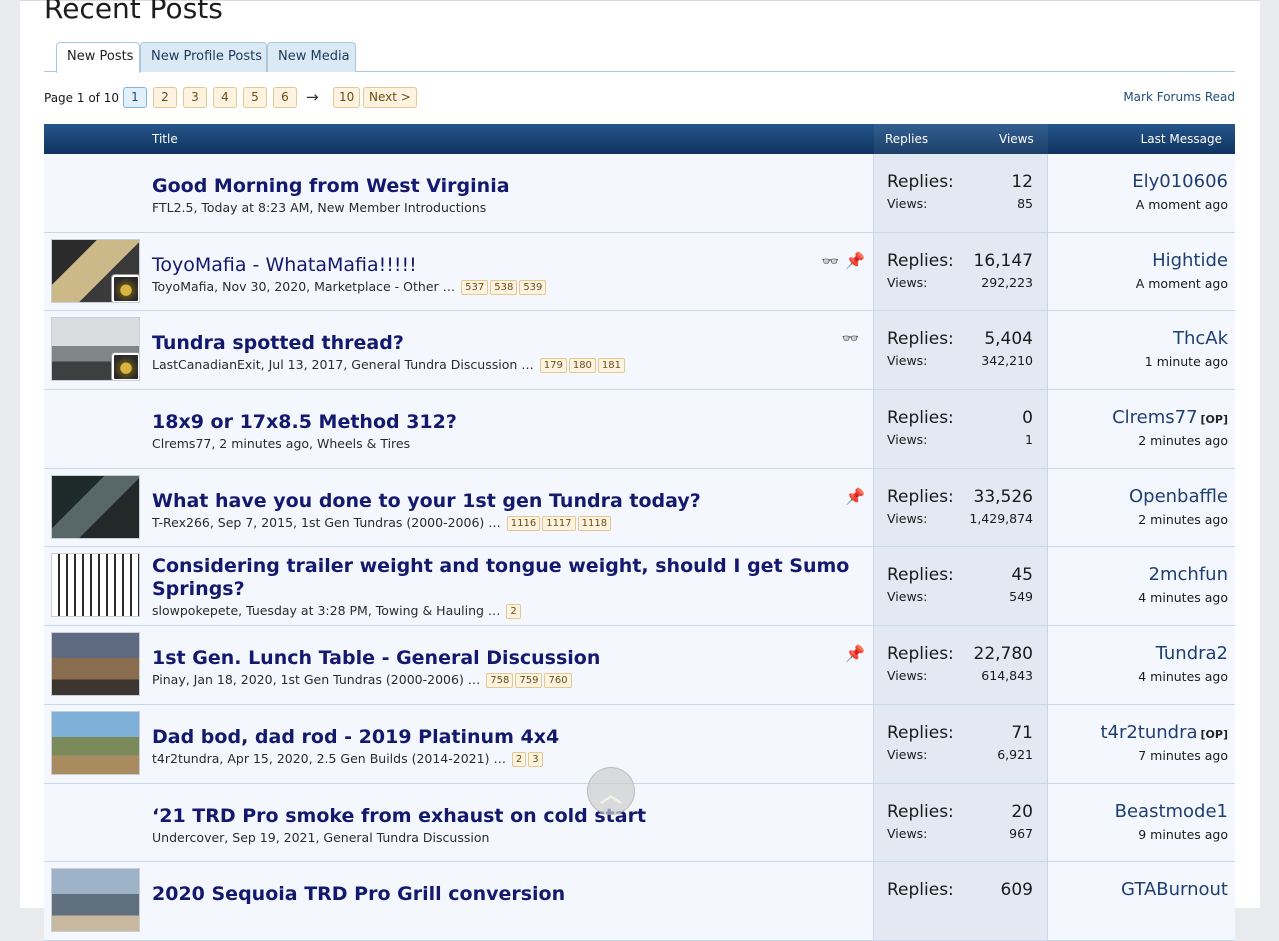 The image size is (1279, 941). What do you see at coordinates (502, 422) in the screenshot?
I see `thread-title-link: 18x9 or 17x8.5 Method 312?` at bounding box center [502, 422].